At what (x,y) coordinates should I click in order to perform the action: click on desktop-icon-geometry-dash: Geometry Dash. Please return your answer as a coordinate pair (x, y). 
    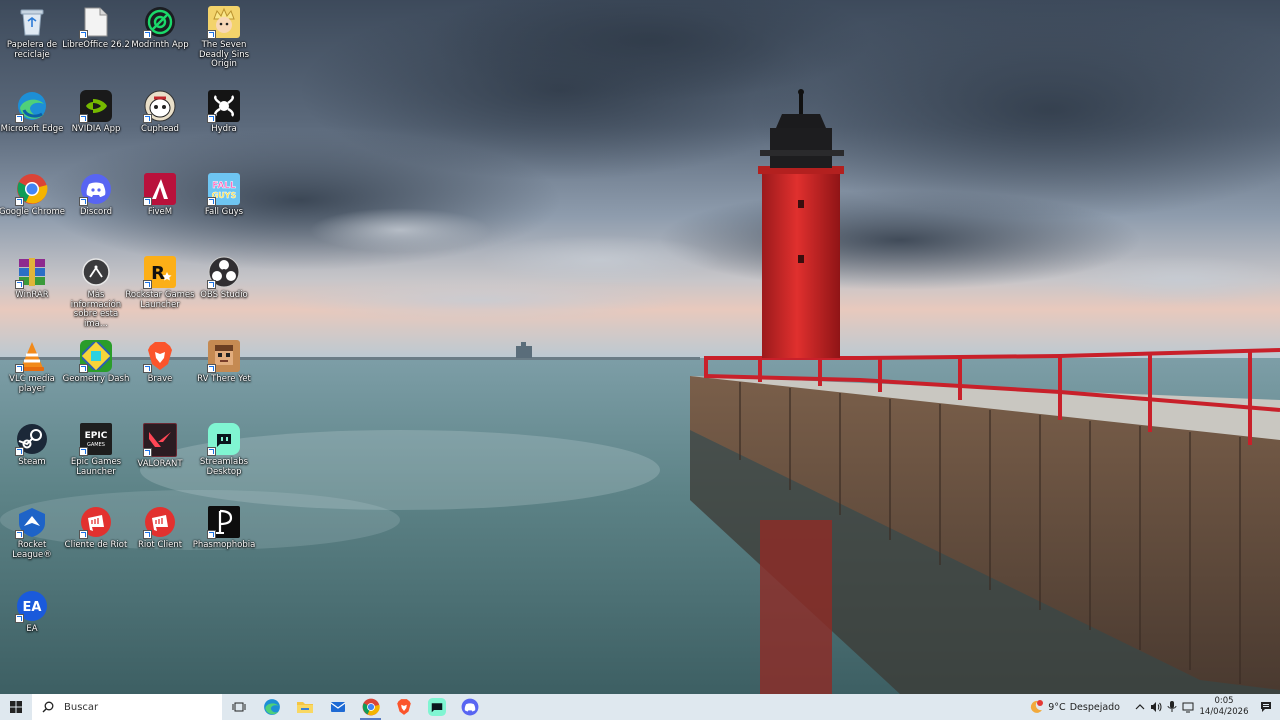
    Looking at the image, I should click on (96, 376).